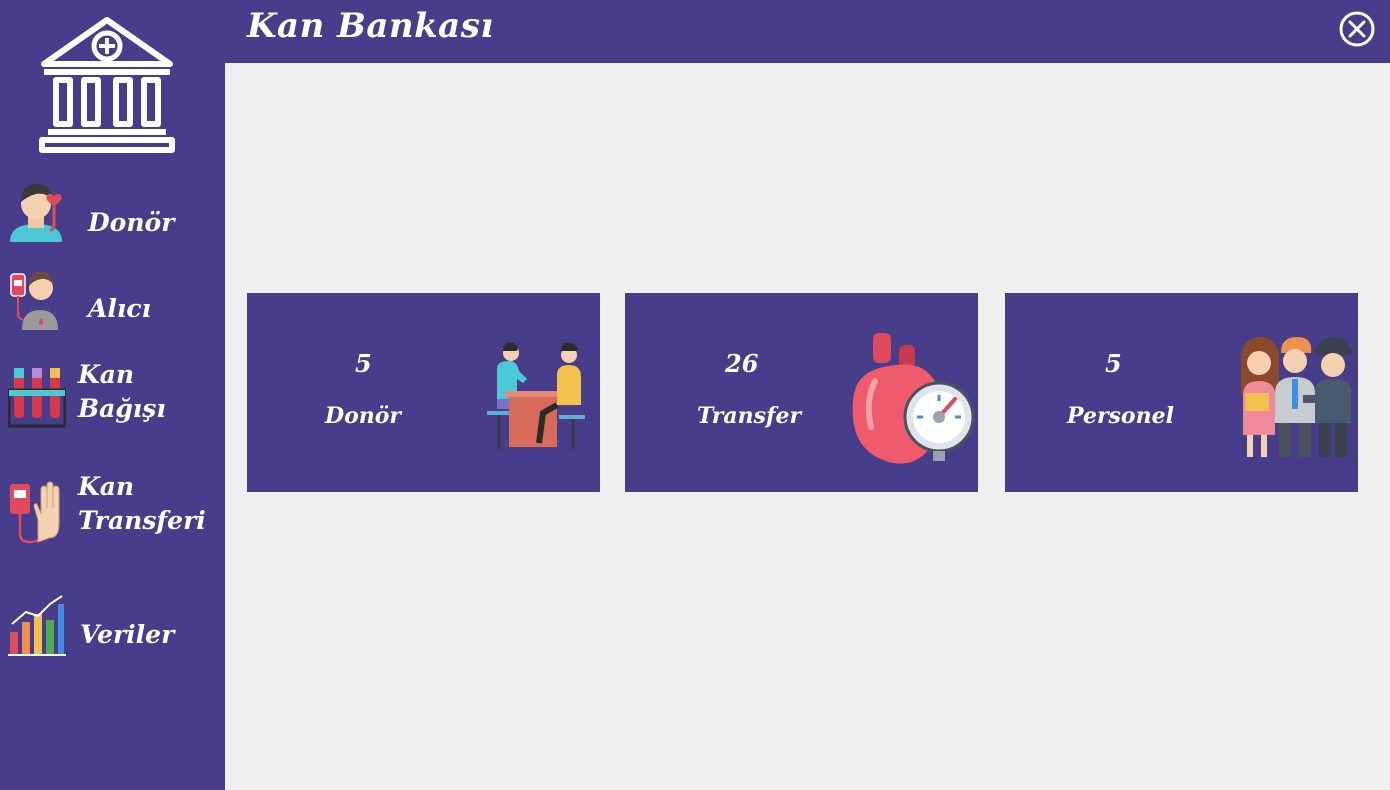 The width and height of the screenshot is (1390, 790). What do you see at coordinates (122, 408) in the screenshot?
I see `sidebar-item-label-line2: Bağışı` at bounding box center [122, 408].